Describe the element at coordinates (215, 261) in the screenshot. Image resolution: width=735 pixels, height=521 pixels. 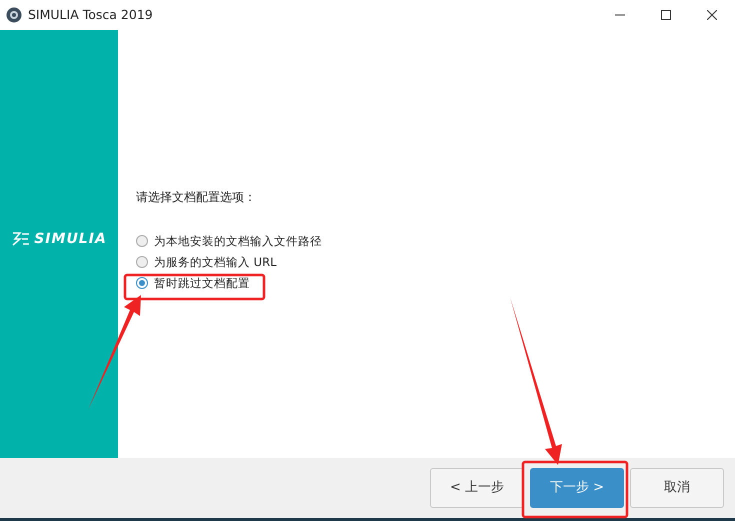
I see `option-label: 为服务的文档输入 URL` at that location.